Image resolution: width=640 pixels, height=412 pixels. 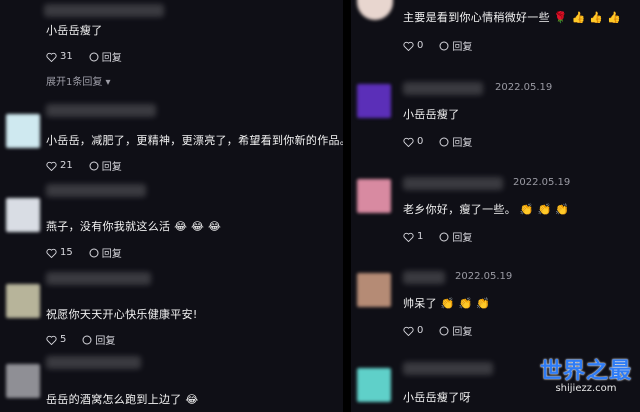 I want to click on comment-actions: 21 回复, so click(x=92, y=165).